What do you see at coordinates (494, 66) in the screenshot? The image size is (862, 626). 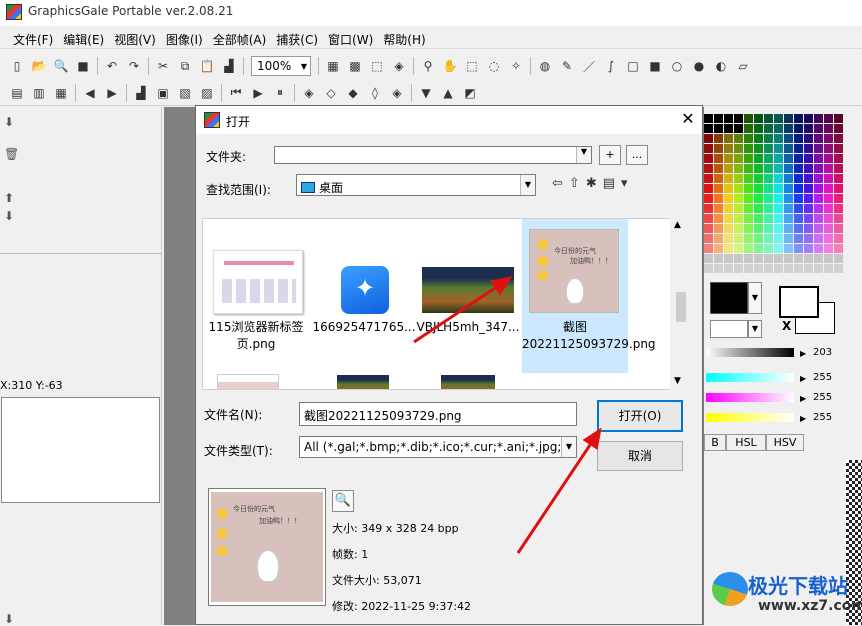 I see `lasso-select-icon: ◌` at bounding box center [494, 66].